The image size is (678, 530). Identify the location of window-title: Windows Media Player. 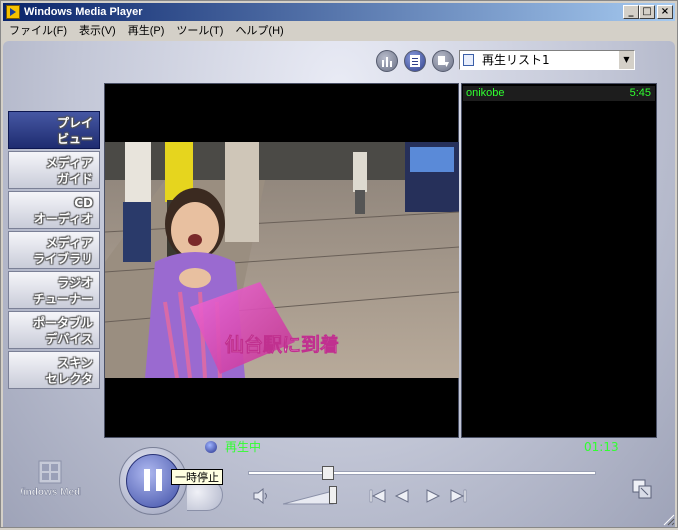
(83, 12).